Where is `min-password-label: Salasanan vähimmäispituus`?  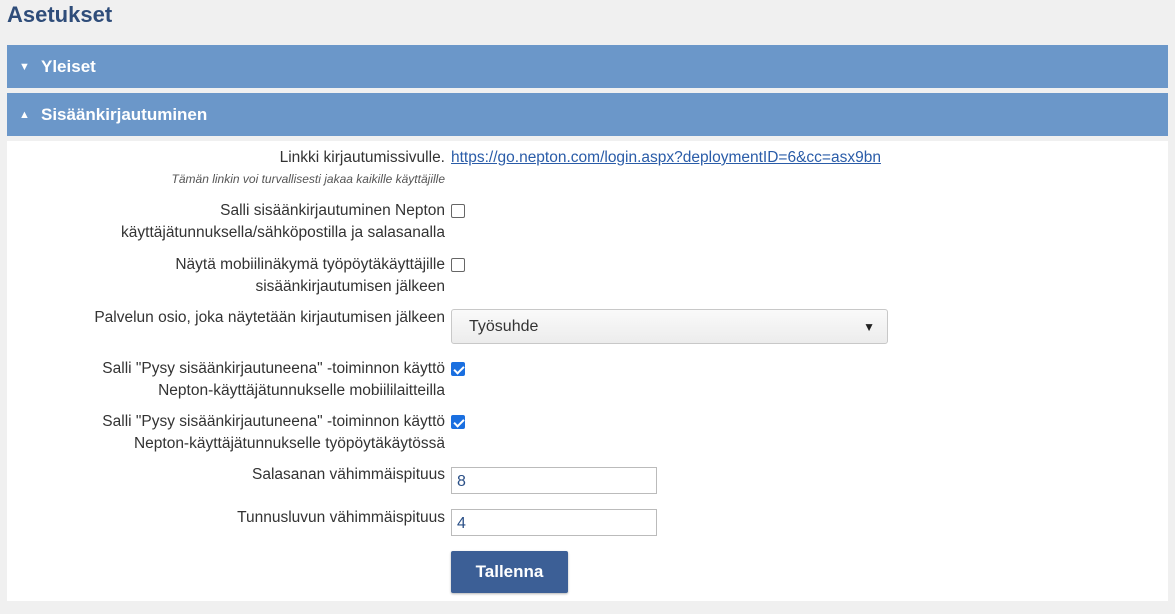
min-password-label: Salasanan vähimmäispituus is located at coordinates (348, 474).